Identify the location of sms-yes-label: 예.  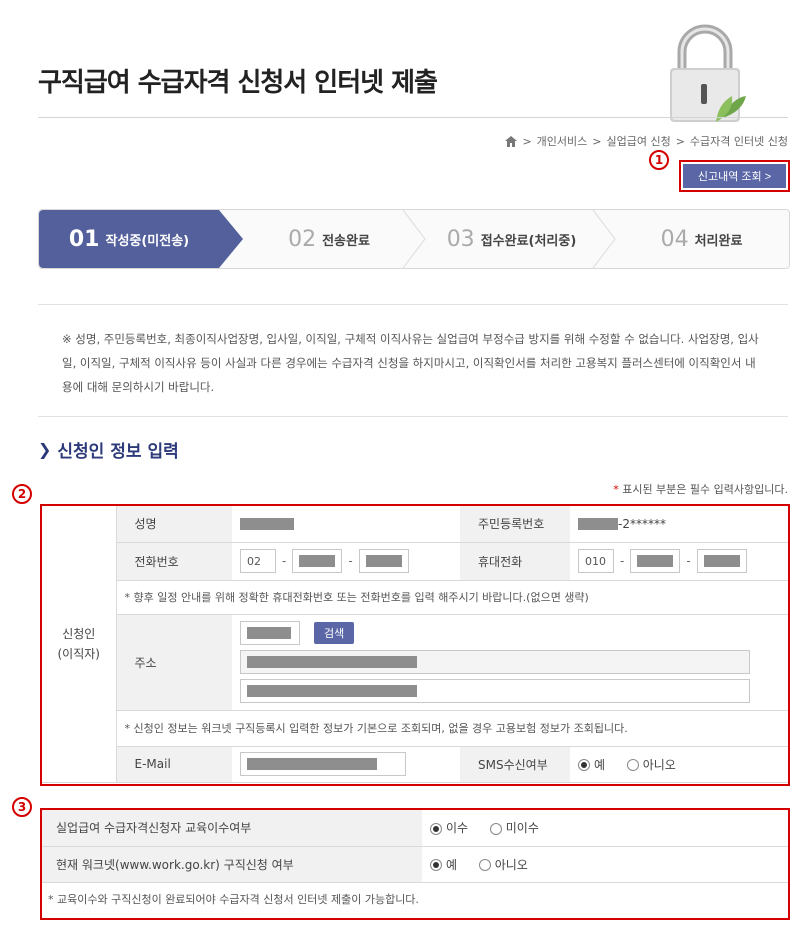
(600, 764).